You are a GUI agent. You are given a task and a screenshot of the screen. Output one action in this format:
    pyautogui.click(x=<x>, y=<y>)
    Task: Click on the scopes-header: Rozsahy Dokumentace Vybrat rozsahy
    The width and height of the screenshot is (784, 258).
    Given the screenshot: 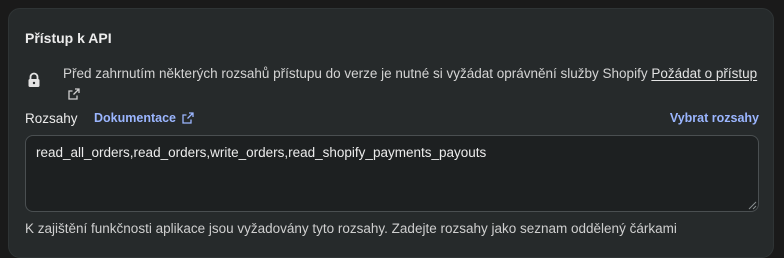 What is the action you would take?
    pyautogui.click(x=392, y=119)
    